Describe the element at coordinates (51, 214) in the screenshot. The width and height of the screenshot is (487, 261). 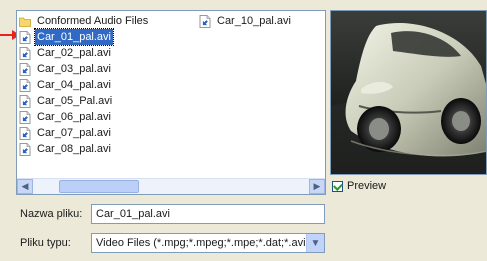
I see `file-name-label: Nazwa pliku:` at that location.